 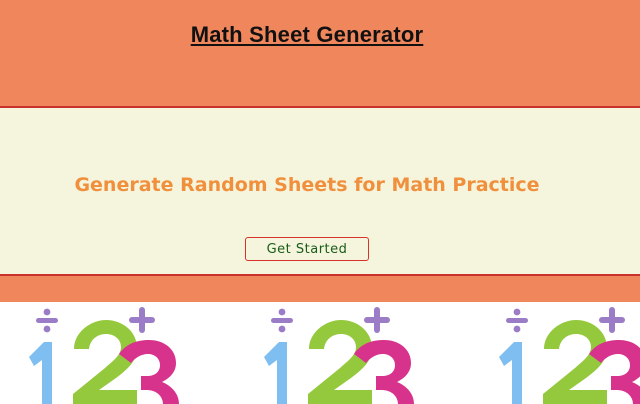 What do you see at coordinates (307, 249) in the screenshot?
I see `get-started-button: Get Started` at bounding box center [307, 249].